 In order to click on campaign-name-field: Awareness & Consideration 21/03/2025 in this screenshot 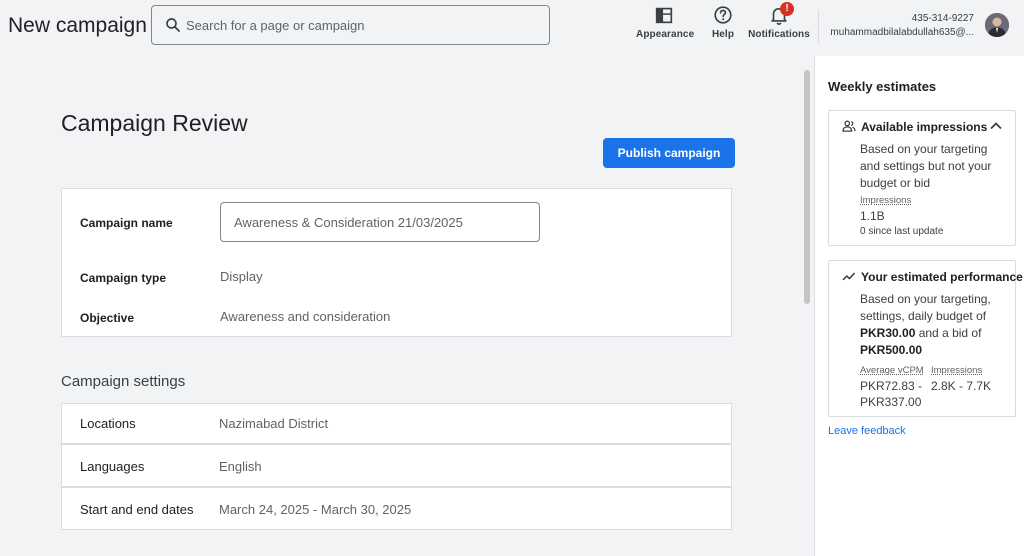, I will do `click(380, 222)`.